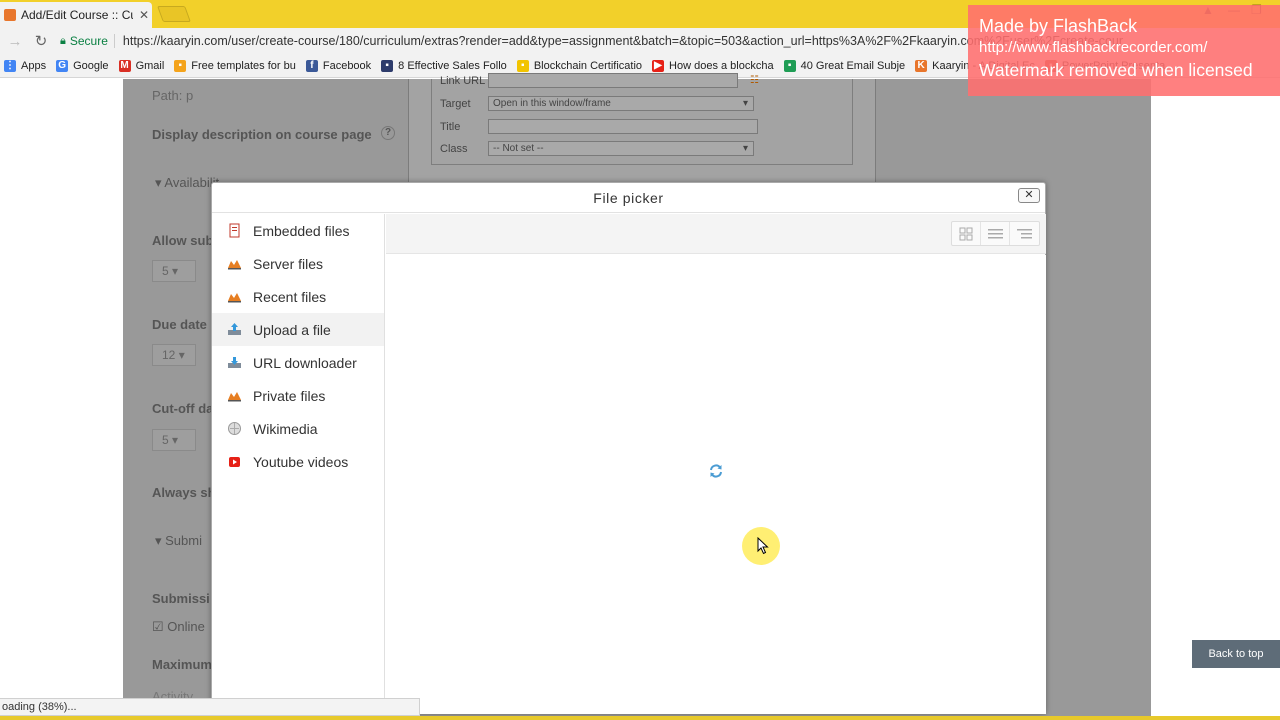 Image resolution: width=1280 pixels, height=720 pixels. I want to click on tab-title: Add/Edit Course :: Curric, so click(77, 15).